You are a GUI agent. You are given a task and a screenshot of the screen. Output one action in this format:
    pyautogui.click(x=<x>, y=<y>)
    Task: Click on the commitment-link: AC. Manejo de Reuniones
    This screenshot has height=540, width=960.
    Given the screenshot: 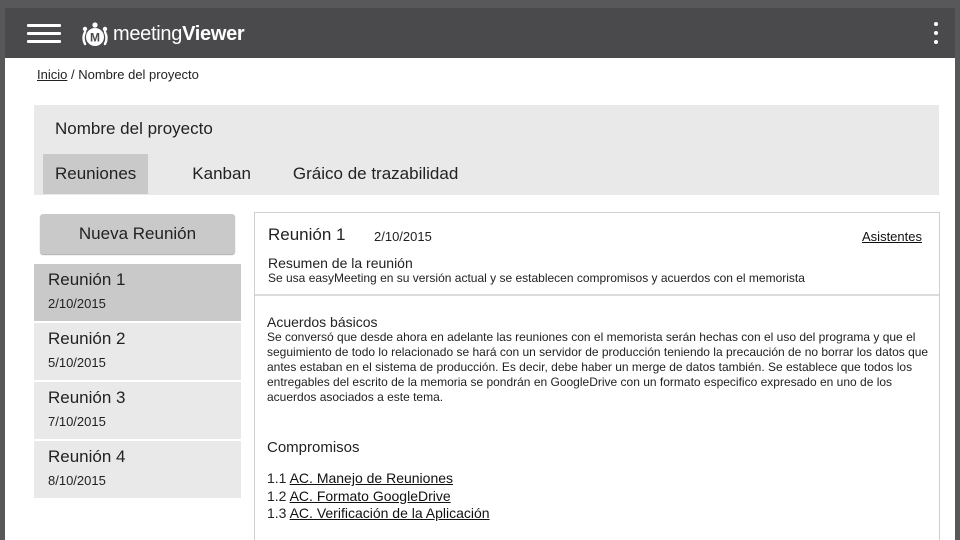 What is the action you would take?
    pyautogui.click(x=371, y=478)
    